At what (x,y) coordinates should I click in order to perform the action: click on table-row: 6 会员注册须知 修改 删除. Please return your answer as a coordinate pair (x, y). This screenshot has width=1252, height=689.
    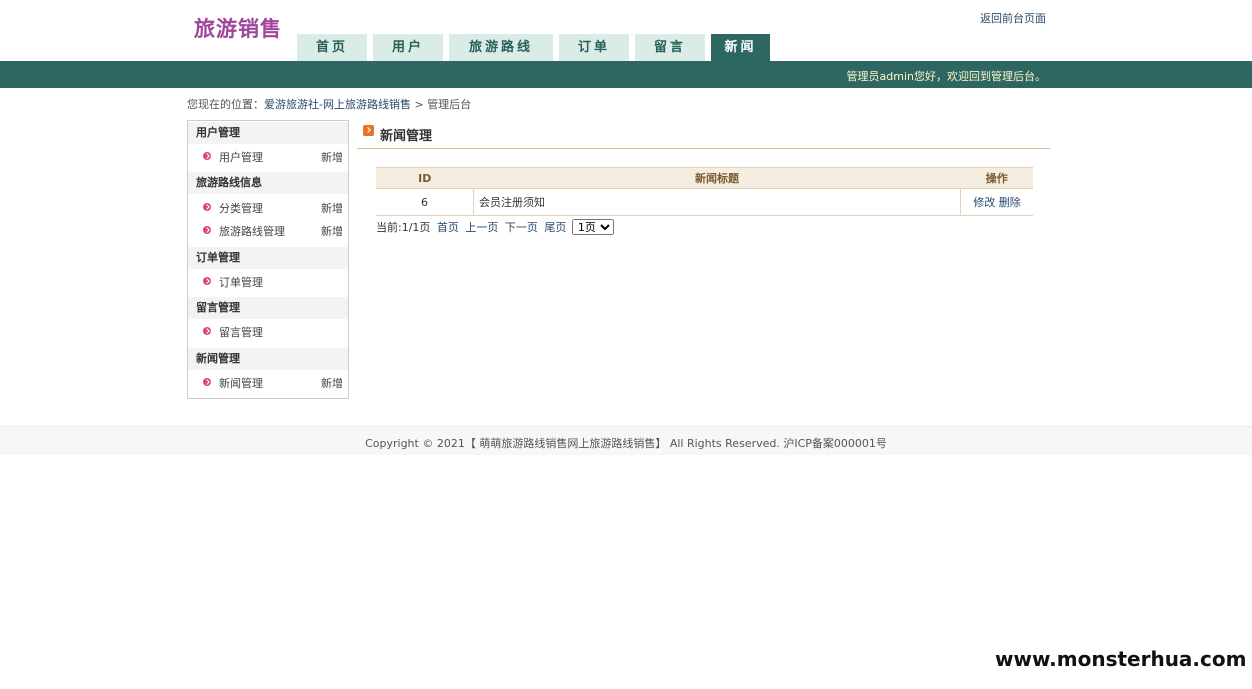
    Looking at the image, I should click on (704, 202).